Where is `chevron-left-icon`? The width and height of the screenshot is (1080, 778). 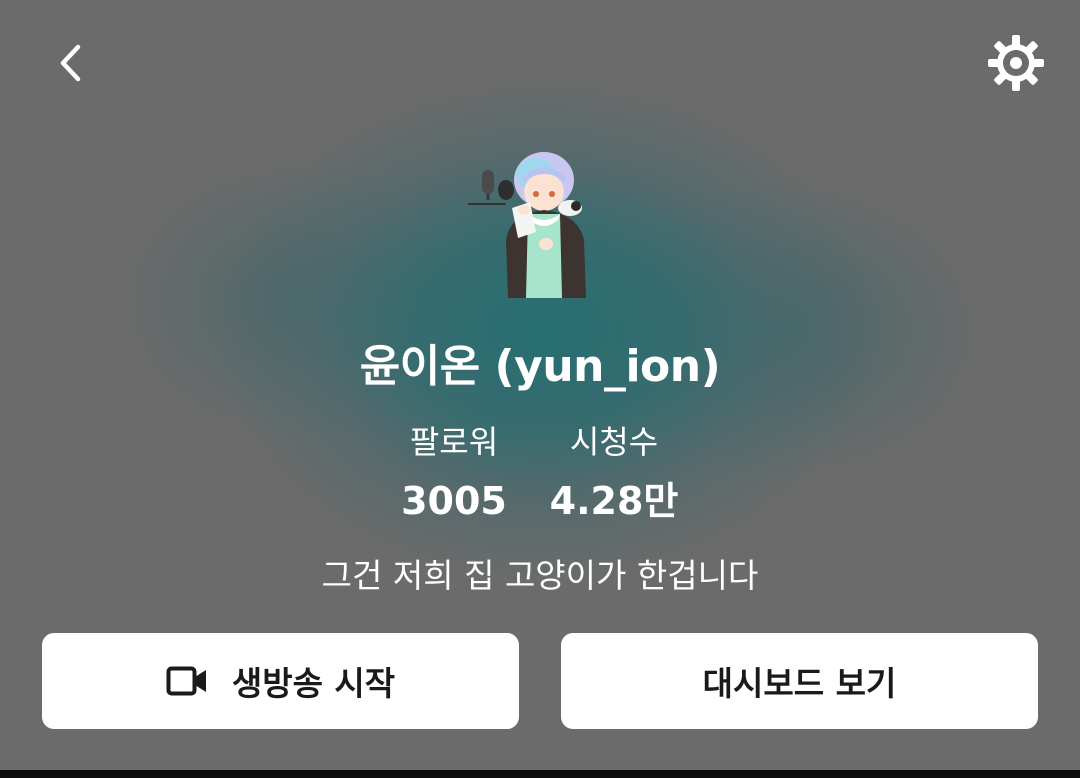 chevron-left-icon is located at coordinates (70, 63).